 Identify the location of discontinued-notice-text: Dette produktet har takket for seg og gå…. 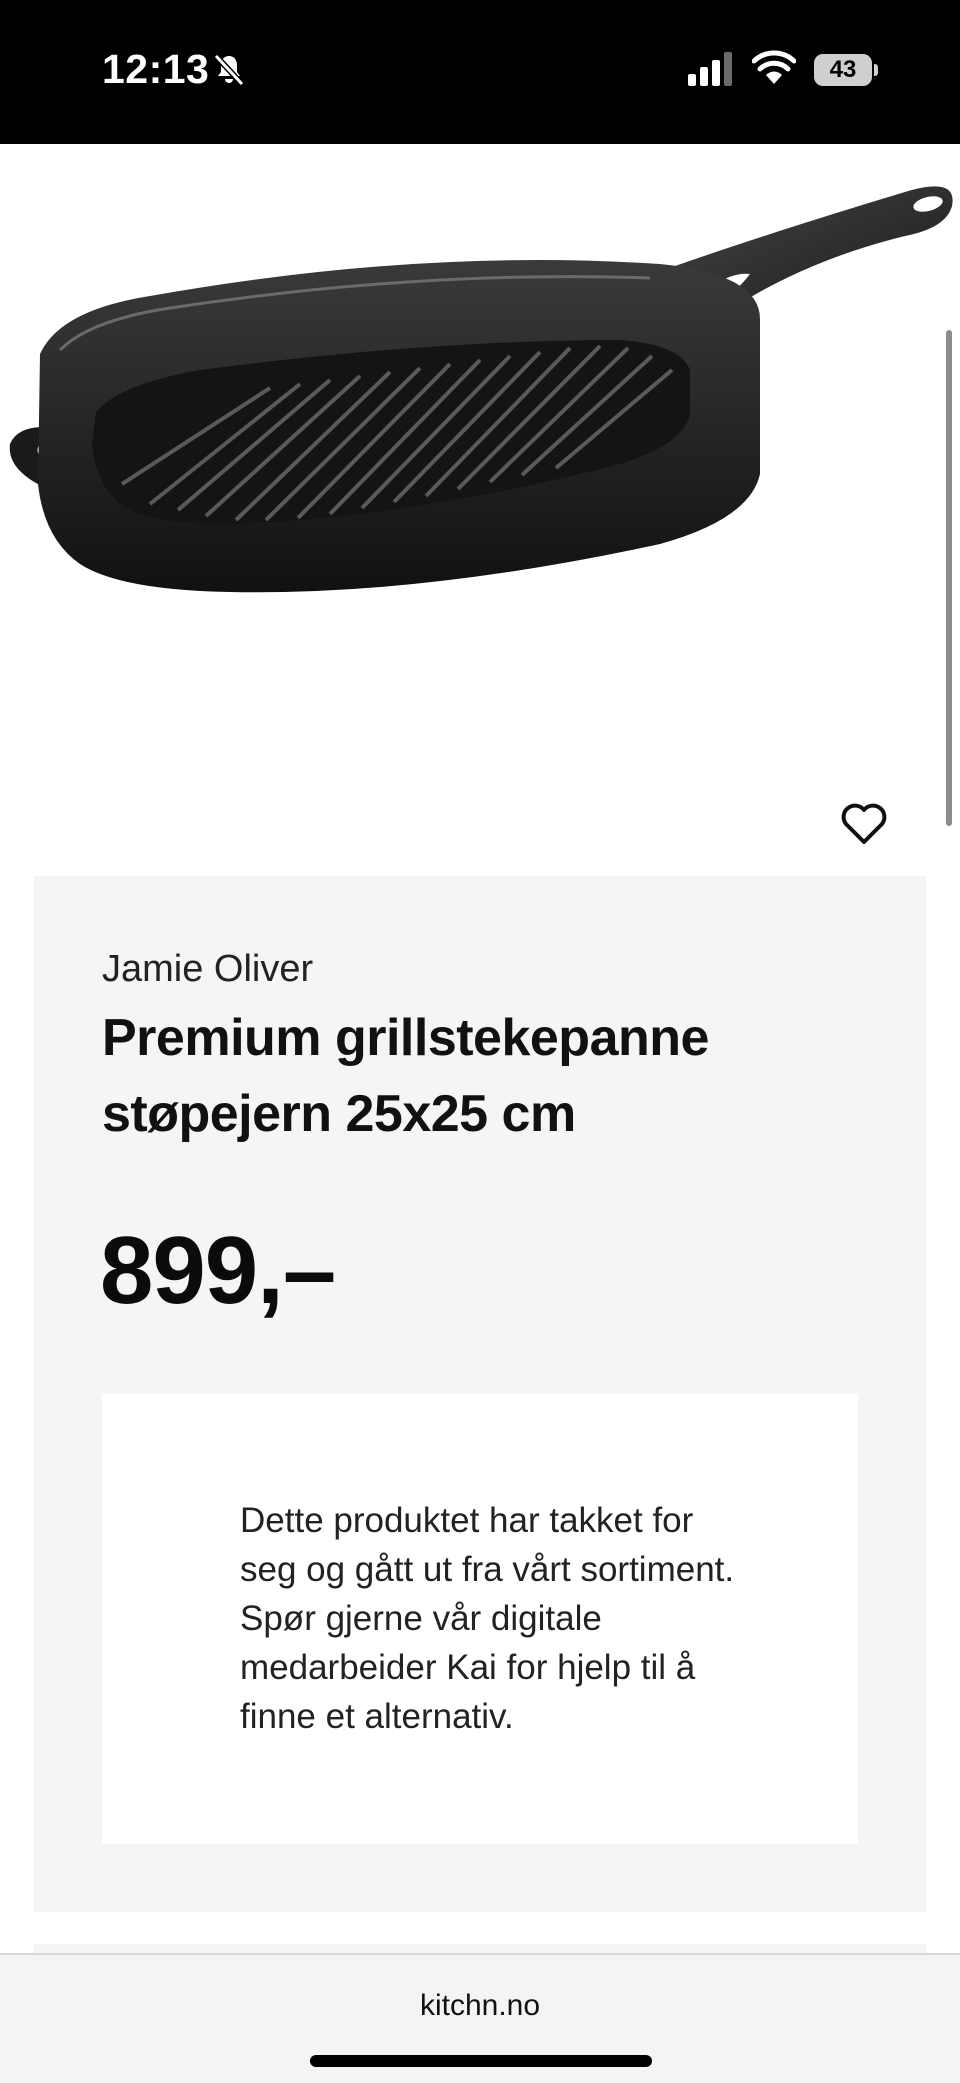
(487, 1618).